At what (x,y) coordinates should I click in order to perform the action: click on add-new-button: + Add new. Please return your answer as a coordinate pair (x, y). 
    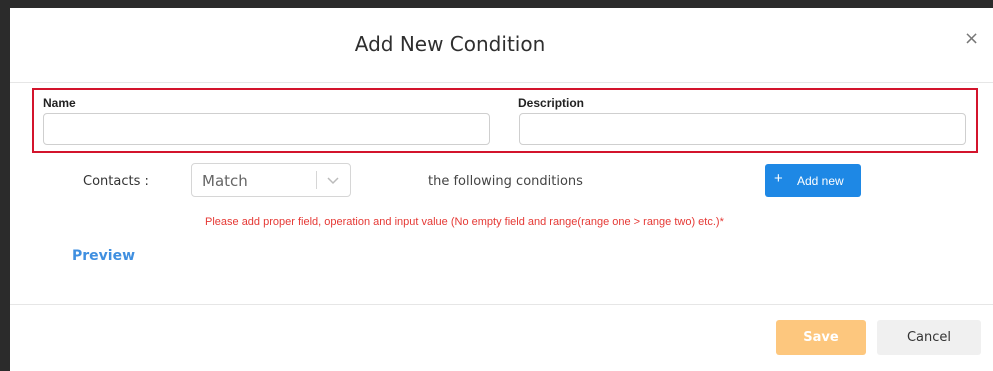
    Looking at the image, I should click on (813, 180).